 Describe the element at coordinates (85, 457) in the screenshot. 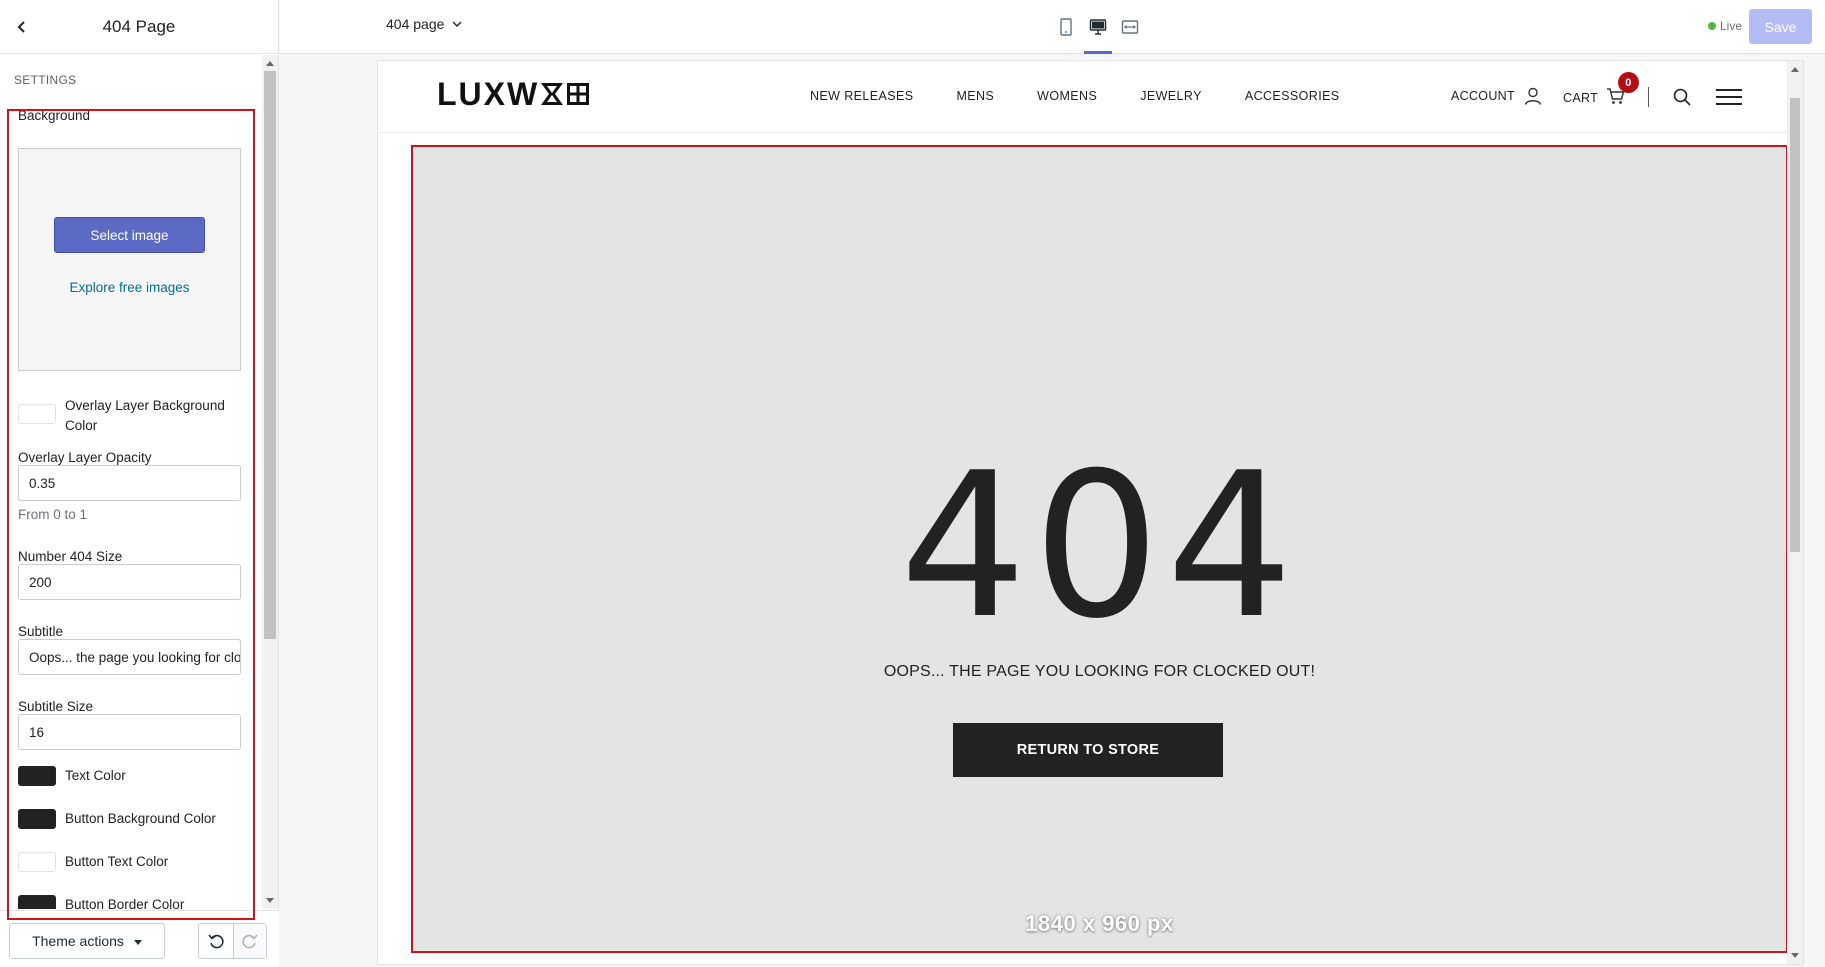

I see `opacity-label: Overlay Layer Opacity` at that location.